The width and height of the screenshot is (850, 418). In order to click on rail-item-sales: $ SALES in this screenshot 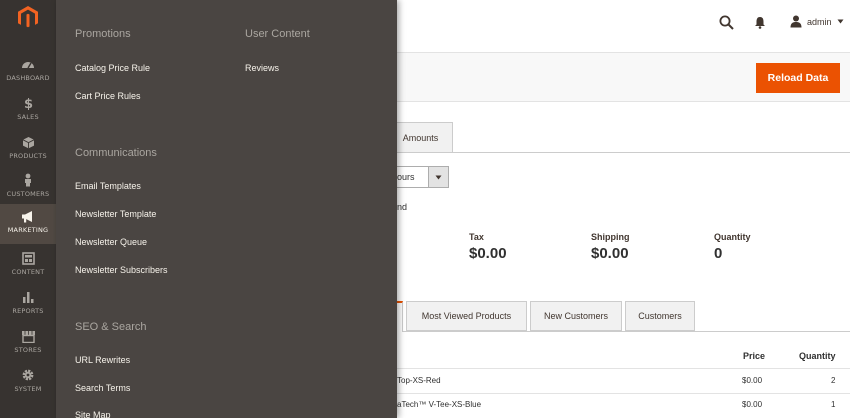, I will do `click(28, 110)`.